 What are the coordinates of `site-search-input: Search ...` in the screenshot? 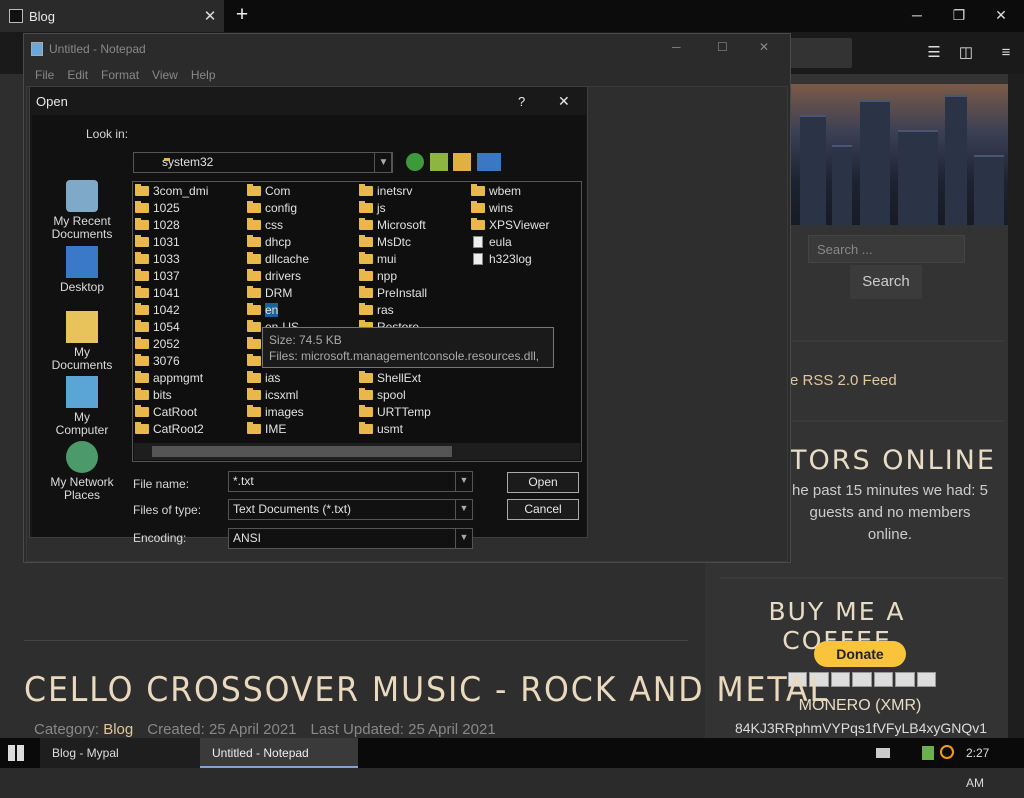 It's located at (886, 249).